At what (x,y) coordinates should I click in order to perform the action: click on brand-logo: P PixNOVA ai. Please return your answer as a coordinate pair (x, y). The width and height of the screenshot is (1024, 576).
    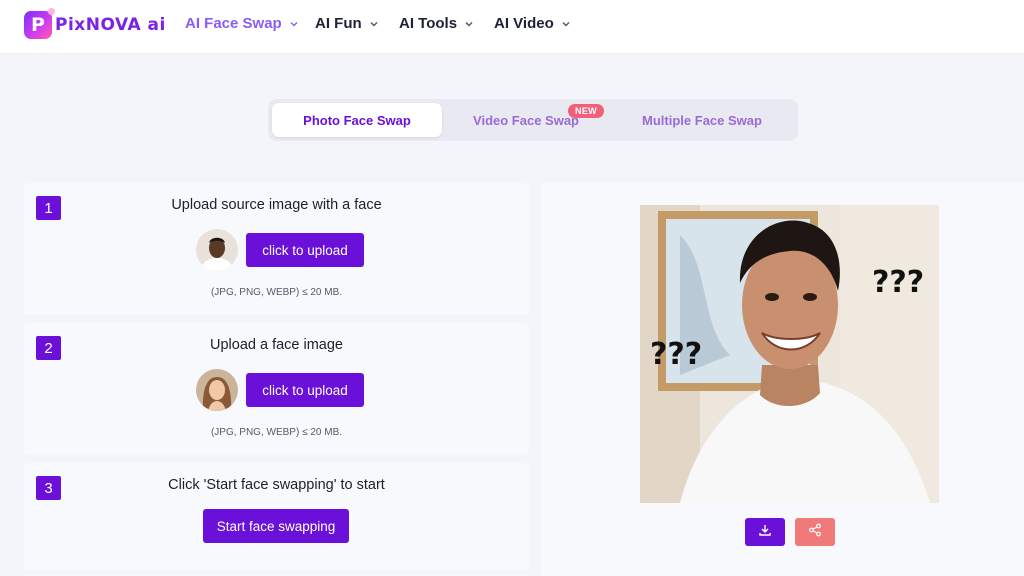
    Looking at the image, I should click on (95, 24).